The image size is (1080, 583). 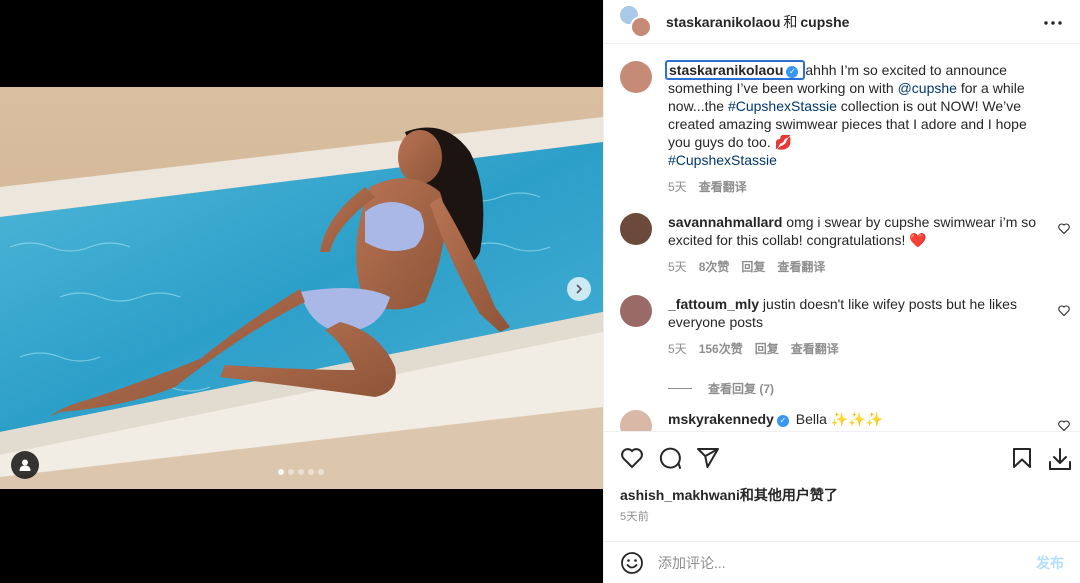 What do you see at coordinates (790, 21) in the screenshot?
I see `conjunction: 和` at bounding box center [790, 21].